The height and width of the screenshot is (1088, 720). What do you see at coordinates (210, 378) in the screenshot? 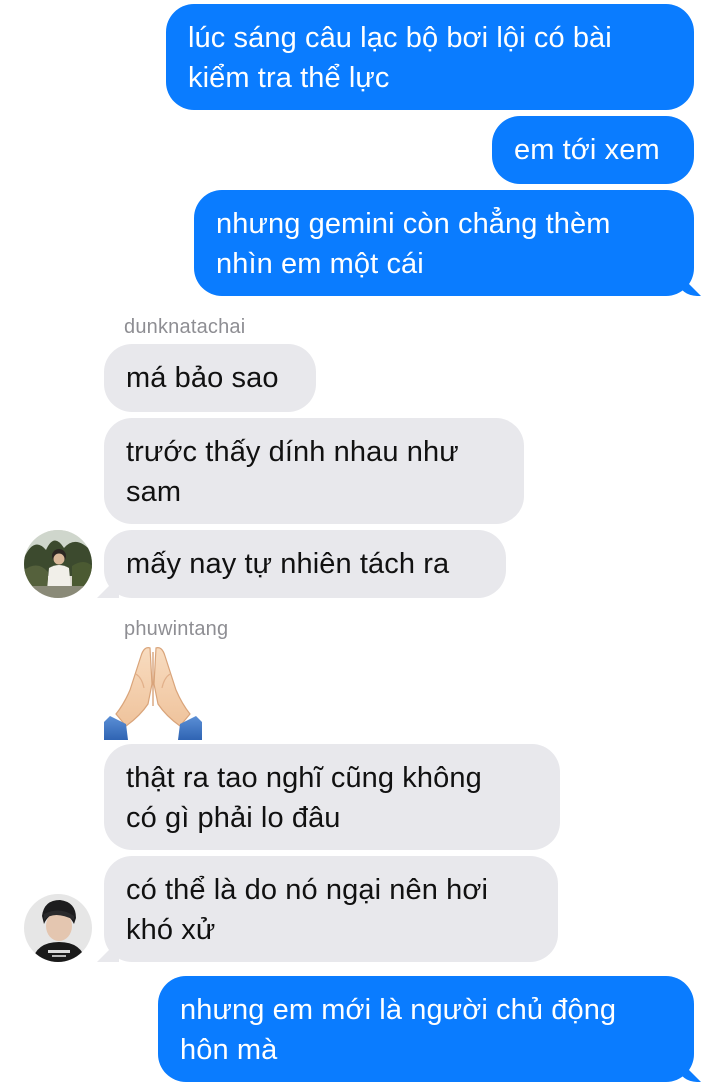
I see `message-bubble-received: má bảo sao` at bounding box center [210, 378].